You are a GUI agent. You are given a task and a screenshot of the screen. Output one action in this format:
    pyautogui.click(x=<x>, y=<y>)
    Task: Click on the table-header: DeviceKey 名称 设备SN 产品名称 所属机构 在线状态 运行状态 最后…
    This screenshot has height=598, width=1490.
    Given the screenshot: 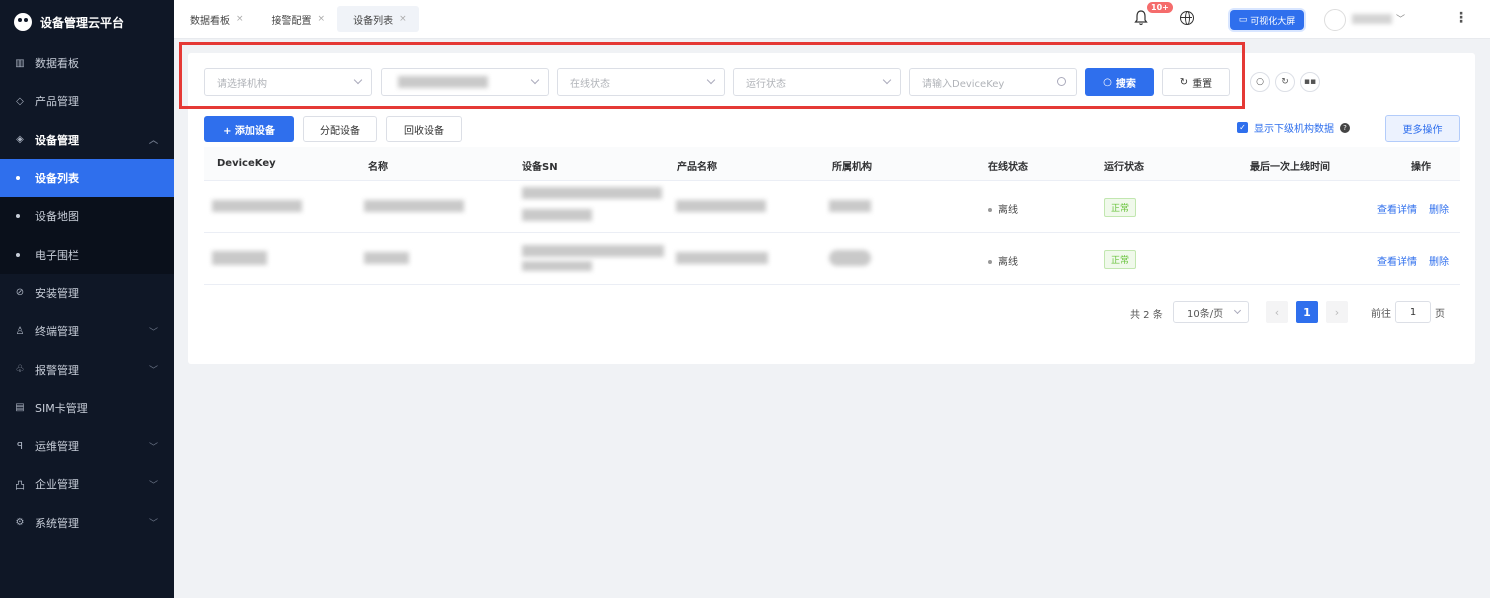 What is the action you would take?
    pyautogui.click(x=832, y=164)
    